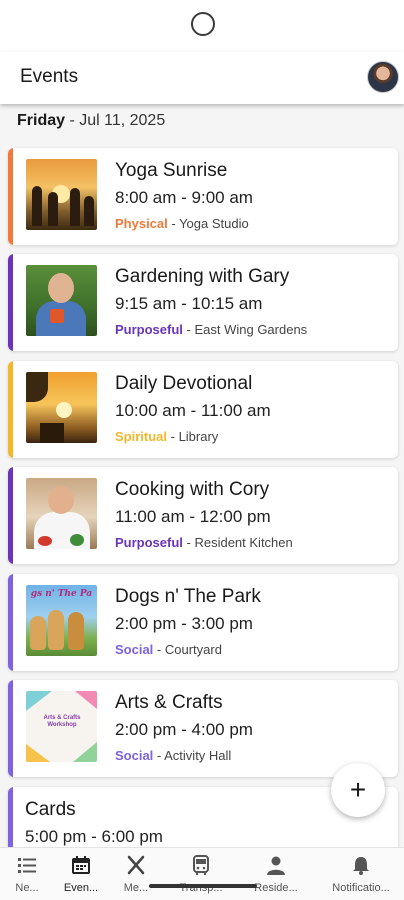 The height and width of the screenshot is (900, 404). What do you see at coordinates (237, 542) in the screenshot?
I see `event-location: - Resident Kitchen` at bounding box center [237, 542].